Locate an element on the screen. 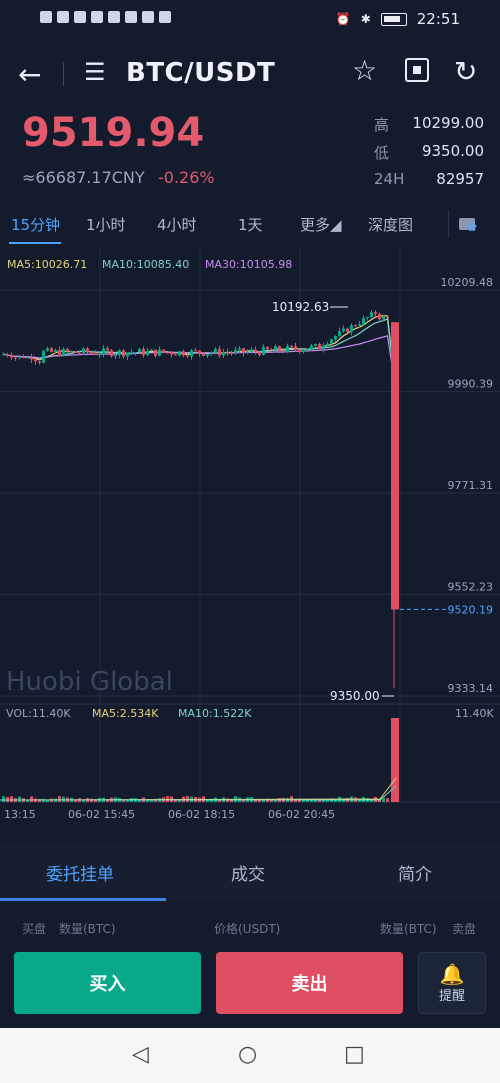 The image size is (500, 1083). back-icon: ← is located at coordinates (29, 74).